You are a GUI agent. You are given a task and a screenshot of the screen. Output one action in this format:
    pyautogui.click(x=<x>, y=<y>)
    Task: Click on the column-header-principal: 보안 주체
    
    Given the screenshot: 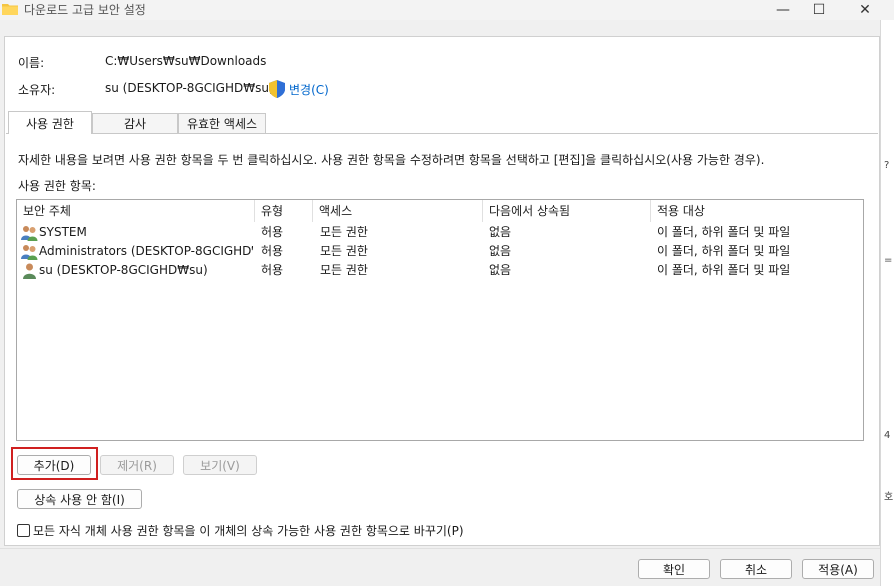 What is the action you would take?
    pyautogui.click(x=136, y=211)
    